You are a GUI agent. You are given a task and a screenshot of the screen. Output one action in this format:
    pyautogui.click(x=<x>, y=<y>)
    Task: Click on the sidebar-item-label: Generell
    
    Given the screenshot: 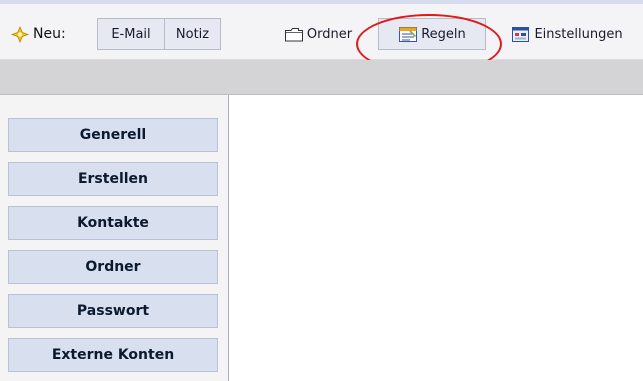 What is the action you would take?
    pyautogui.click(x=113, y=135)
    